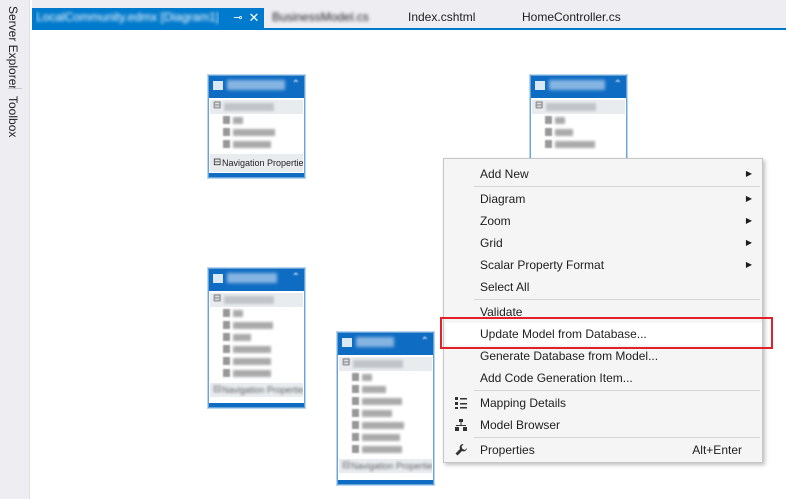 This screenshot has height=499, width=786. Describe the element at coordinates (604, 425) in the screenshot. I see `menu-item-model-browser: Model Browser` at that location.